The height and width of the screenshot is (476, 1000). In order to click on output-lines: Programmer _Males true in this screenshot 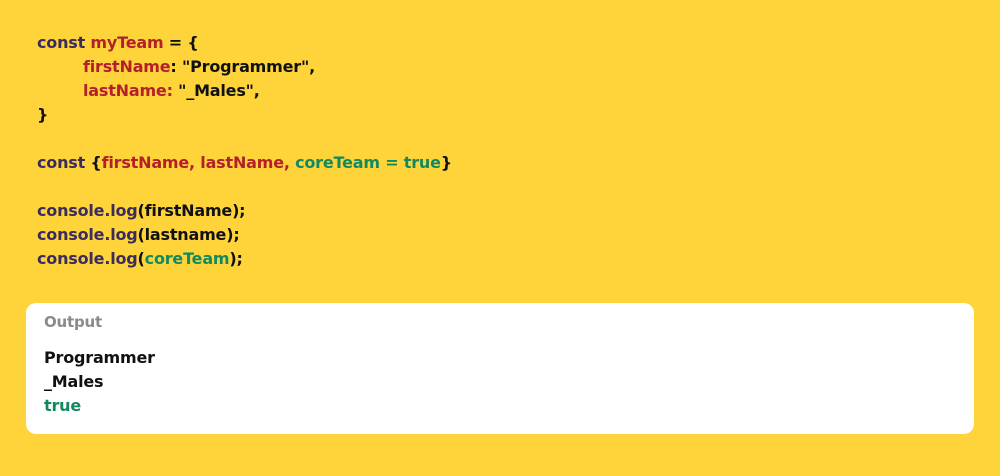, I will do `click(99, 382)`.